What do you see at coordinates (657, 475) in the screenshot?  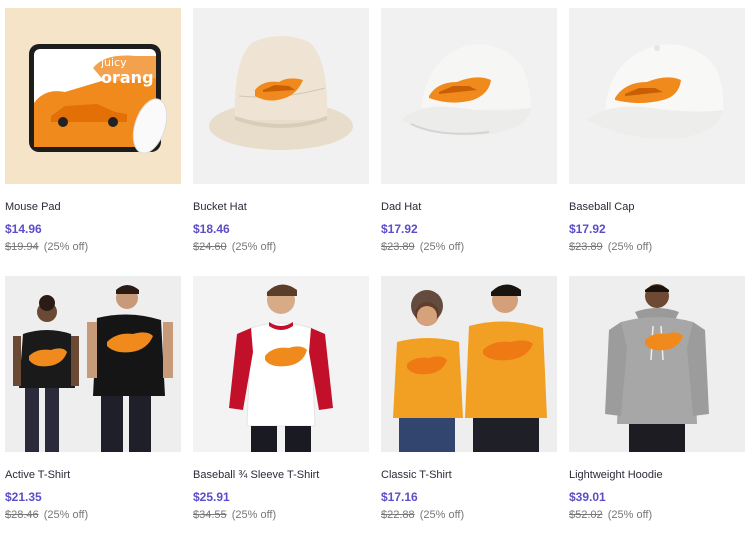 I see `product-title: Lightweight Hoodie` at bounding box center [657, 475].